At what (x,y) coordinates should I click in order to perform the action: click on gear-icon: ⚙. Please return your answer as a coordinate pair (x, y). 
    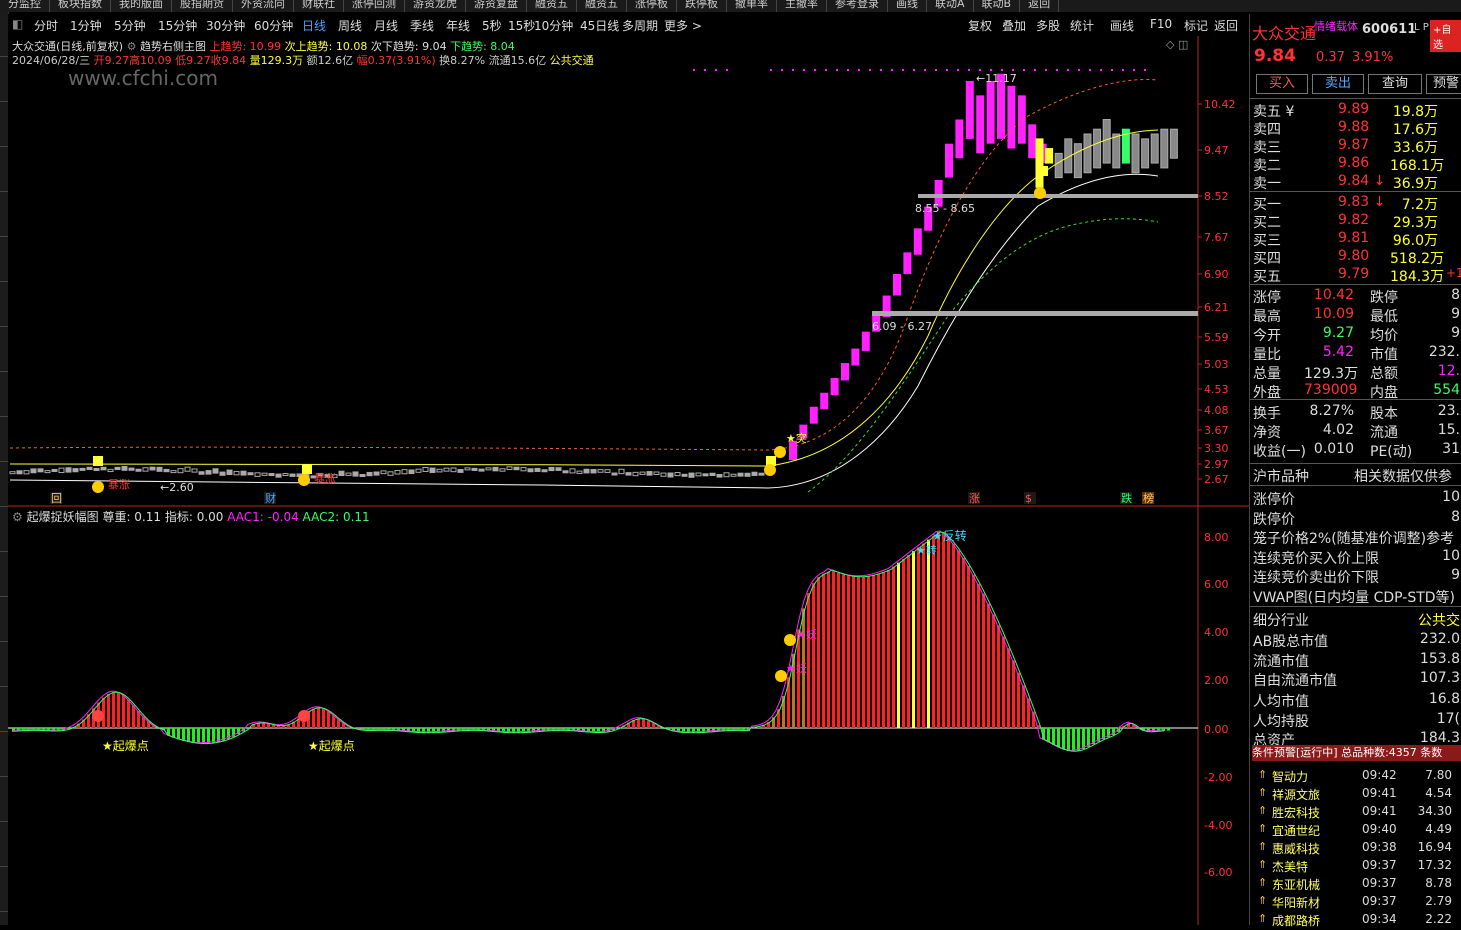
    Looking at the image, I should click on (17, 517).